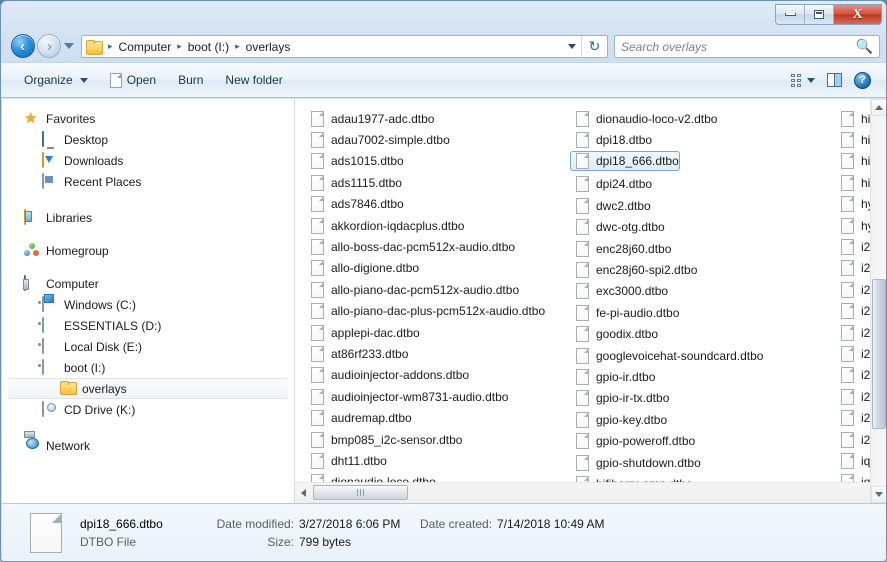 The width and height of the screenshot is (887, 562). Describe the element at coordinates (360, 492) in the screenshot. I see `horizontal-scroll-thumb` at that location.